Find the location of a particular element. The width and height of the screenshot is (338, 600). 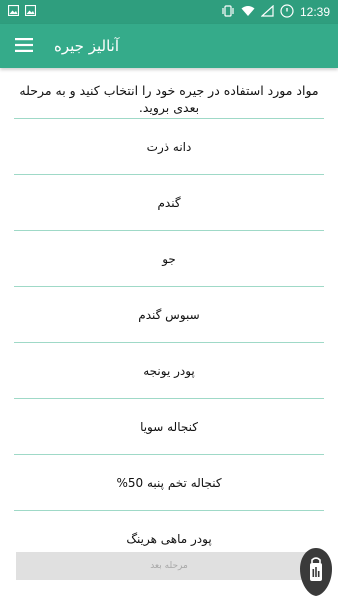

menu-button is located at coordinates (24, 46).